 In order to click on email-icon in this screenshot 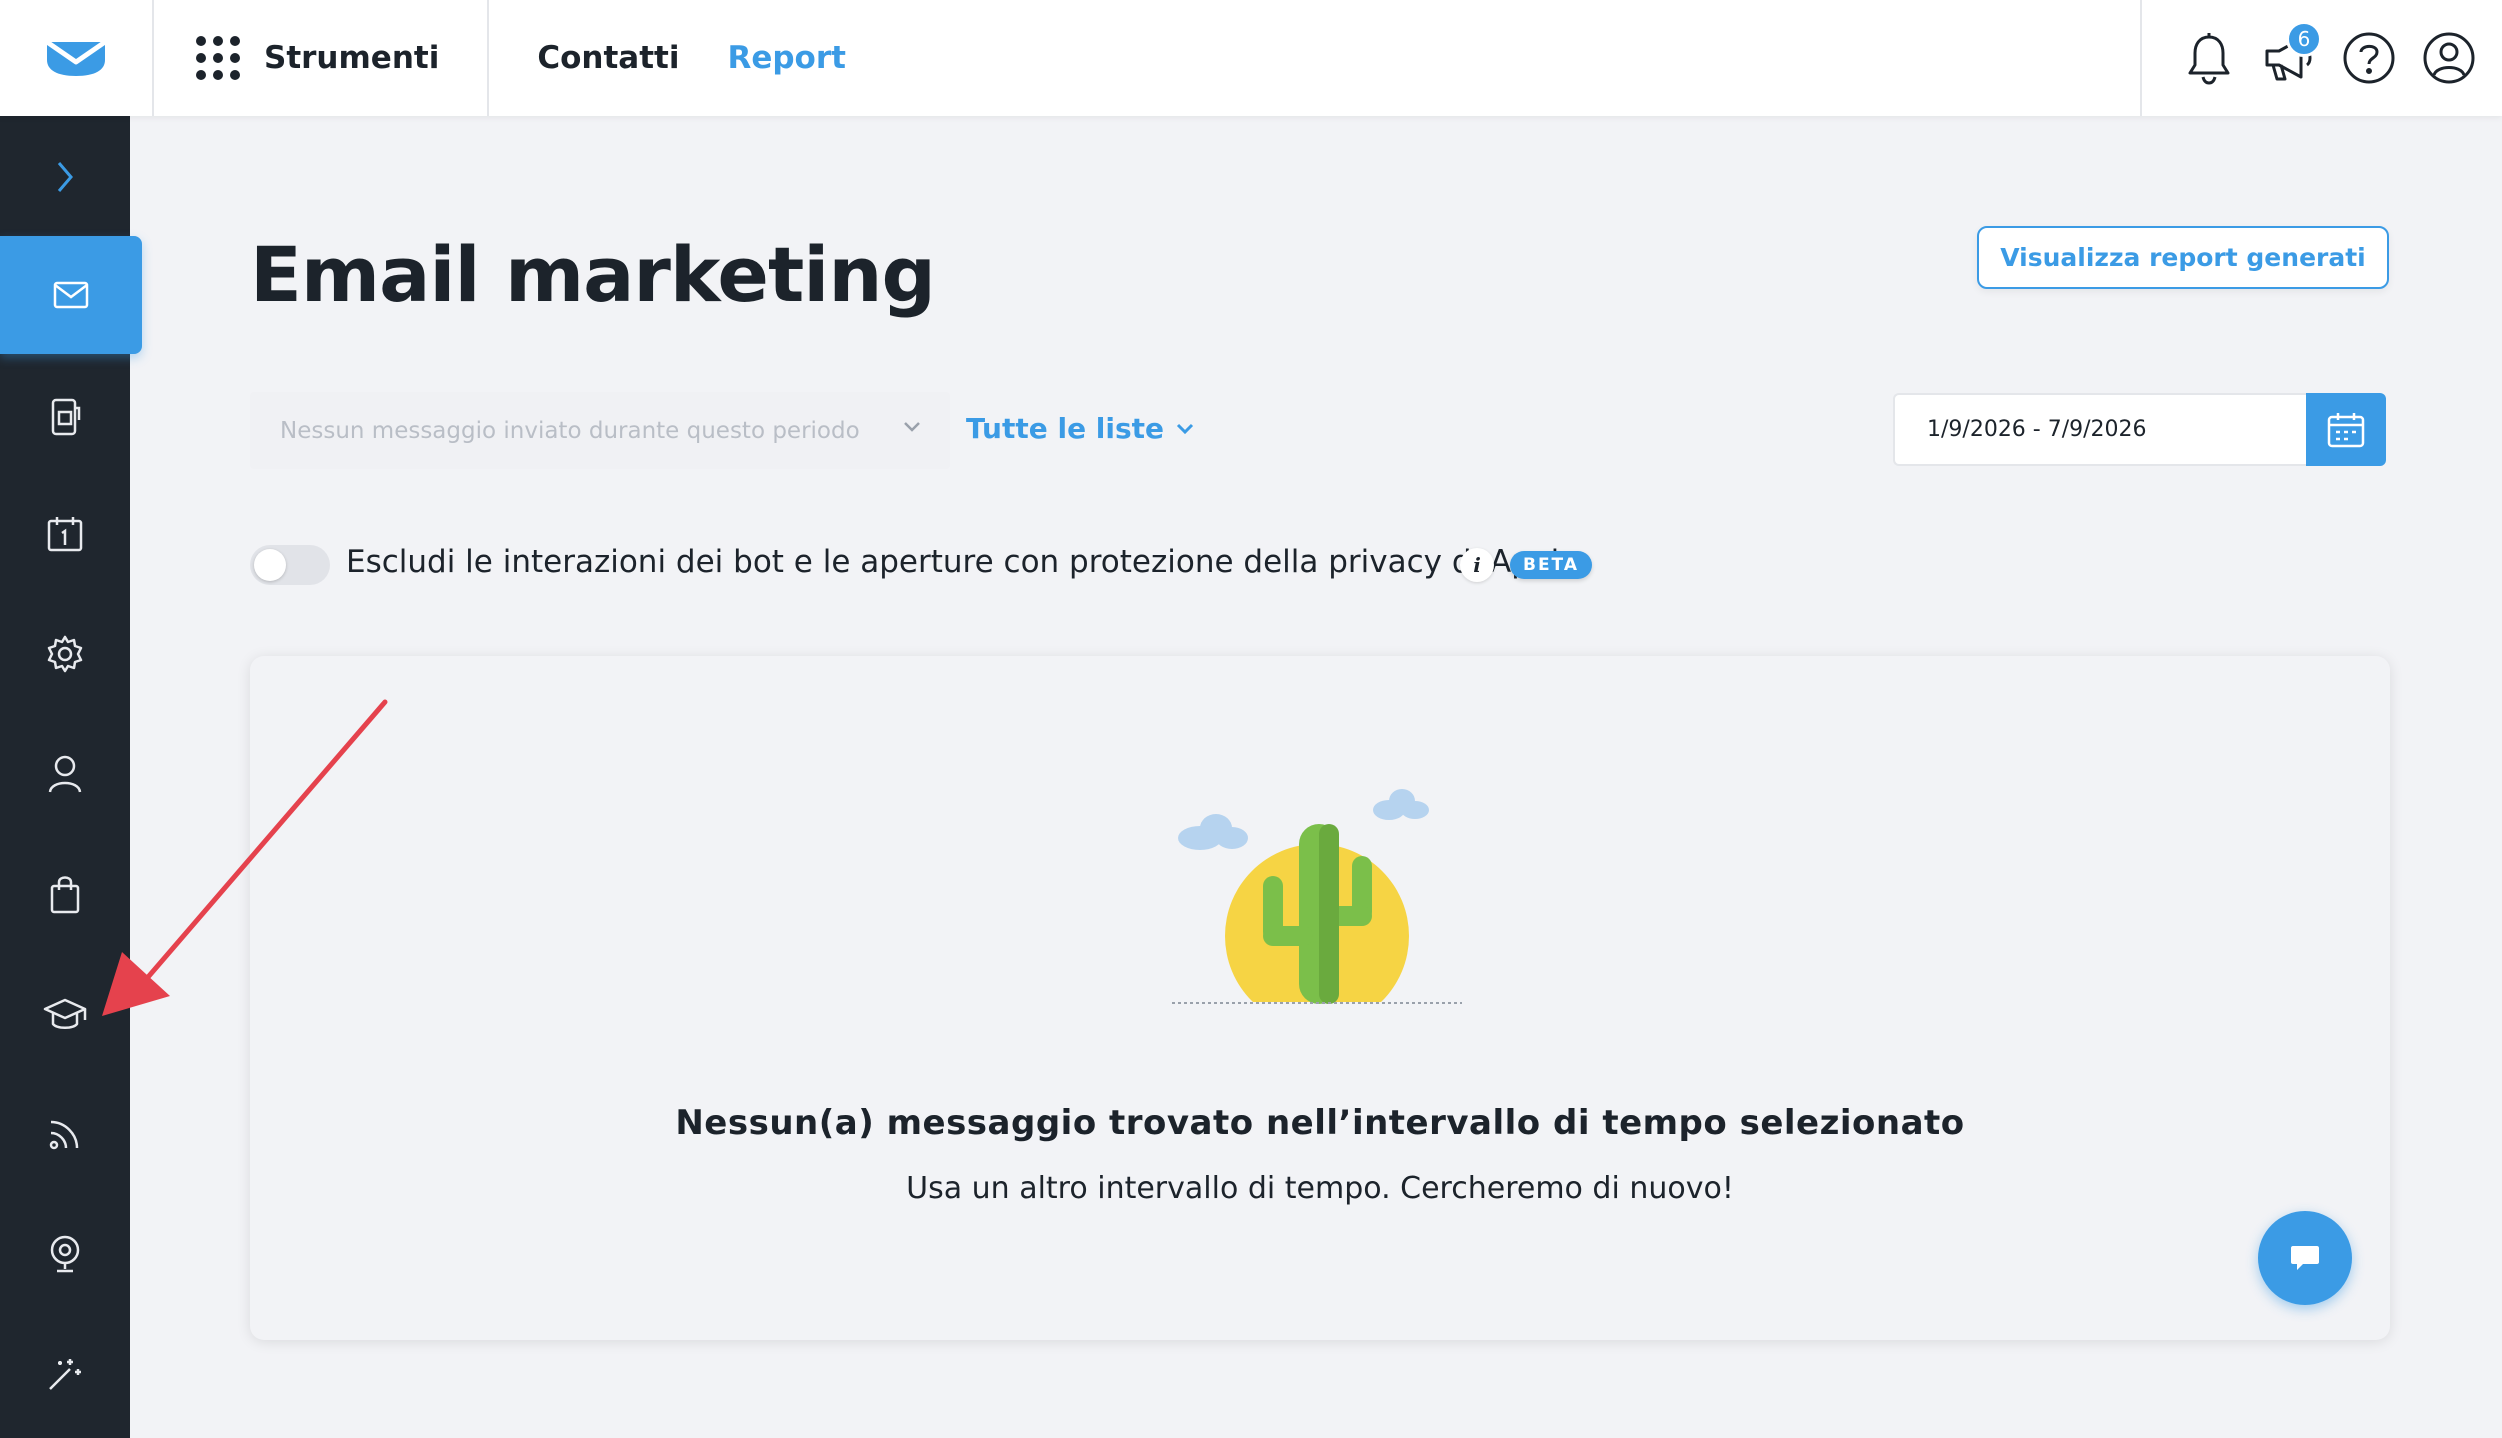, I will do `click(71, 295)`.